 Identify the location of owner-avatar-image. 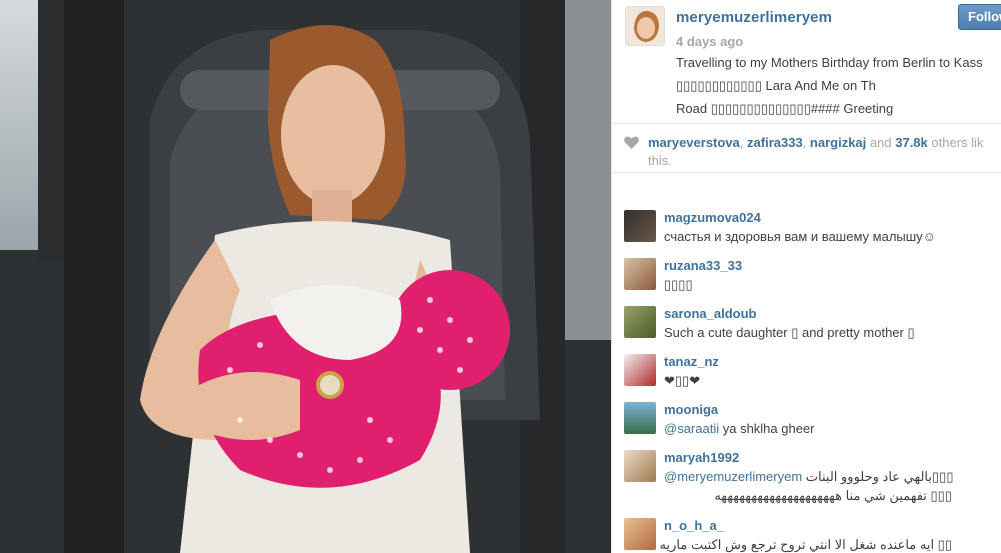
(645, 26).